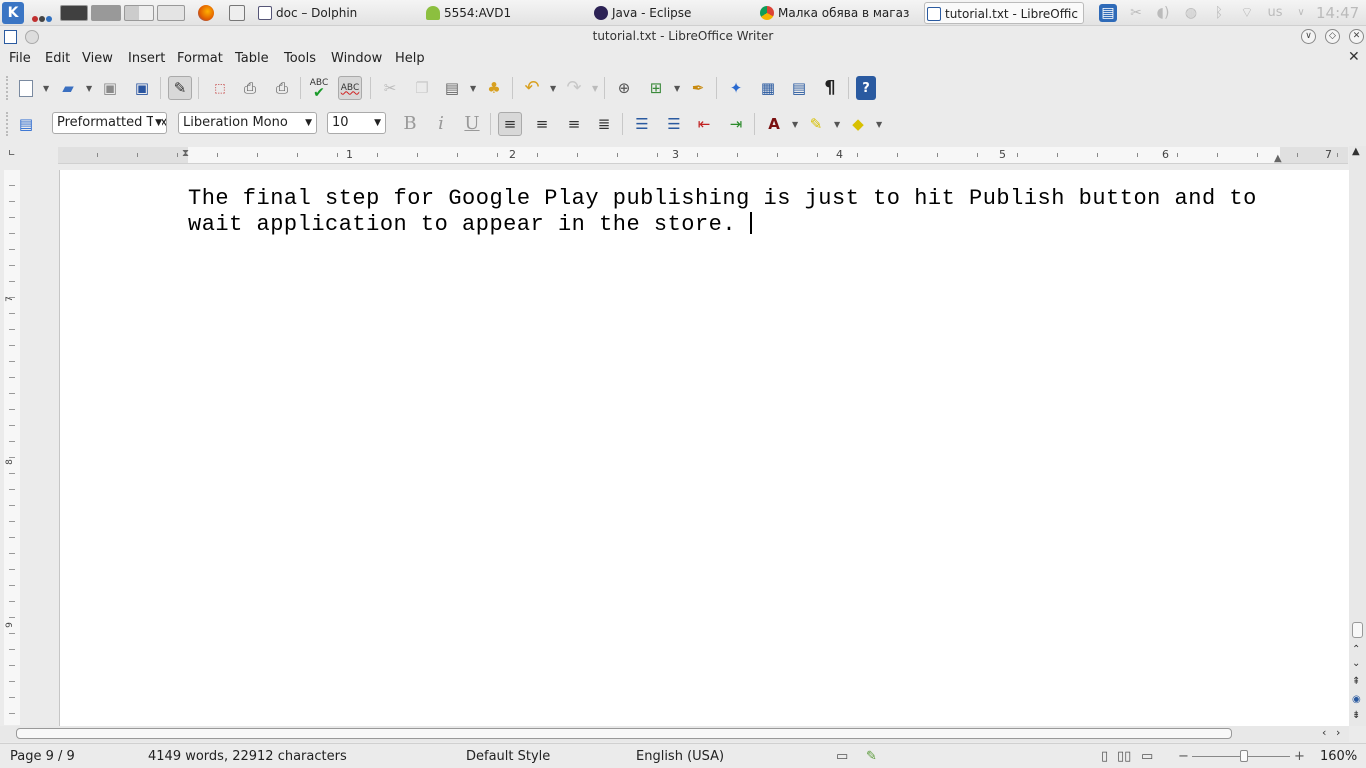 The width and height of the screenshot is (1366, 768). What do you see at coordinates (624, 88) in the screenshot?
I see `hyperlink-icon: ⊕` at bounding box center [624, 88].